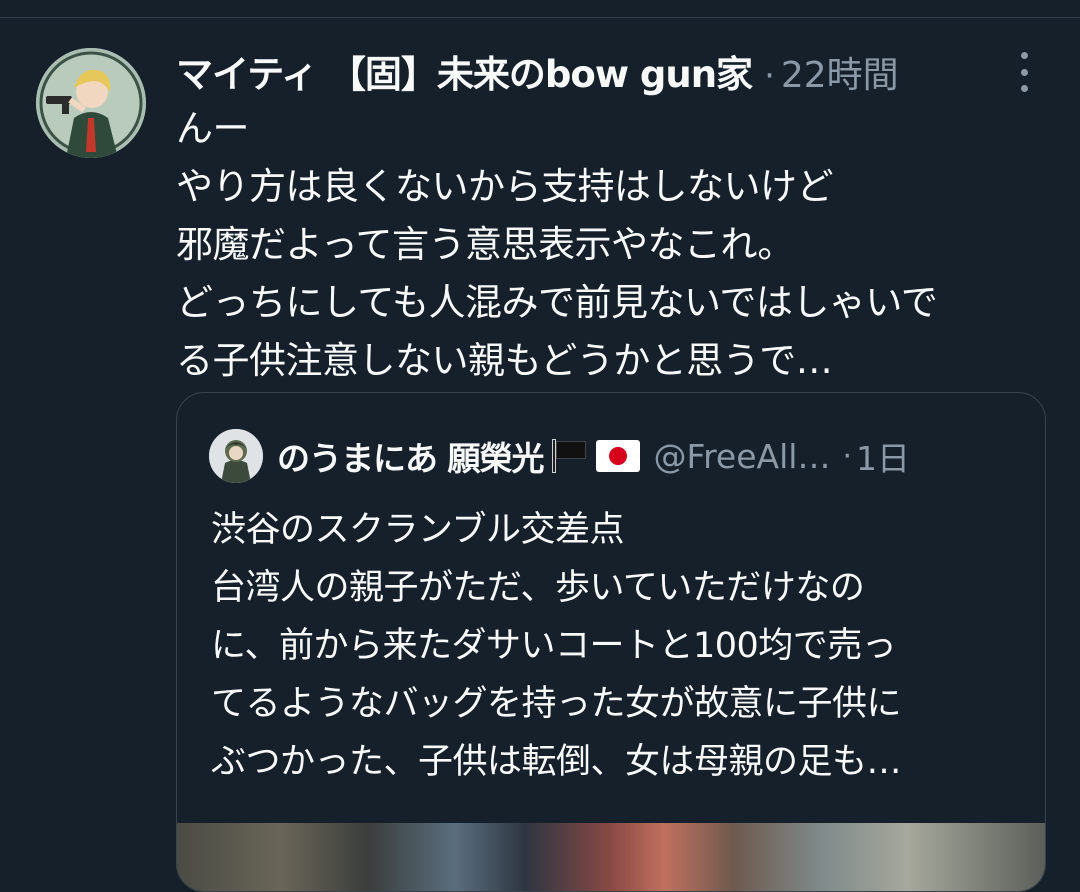 The image size is (1080, 892). I want to click on avatar-illustration, so click(91, 103).